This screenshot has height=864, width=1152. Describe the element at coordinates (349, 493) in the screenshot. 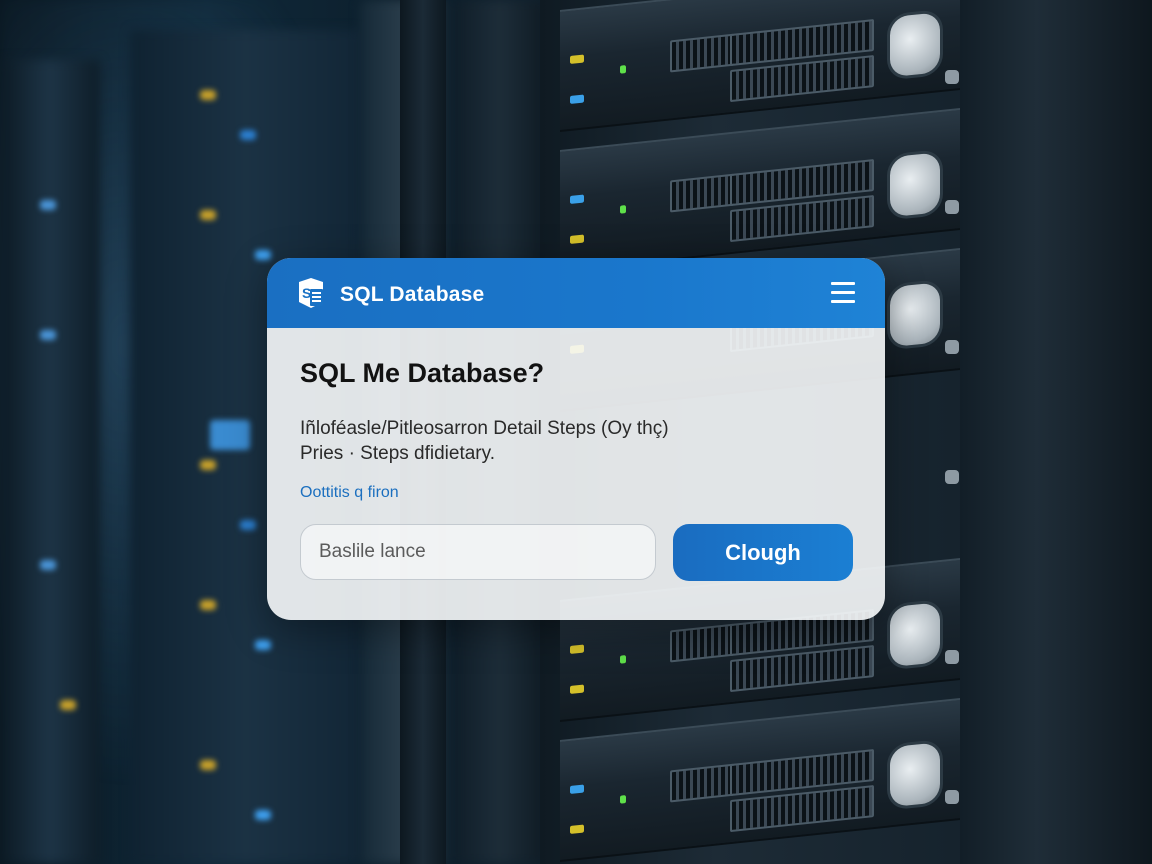

I see `info-link: Oottitis q firon` at that location.